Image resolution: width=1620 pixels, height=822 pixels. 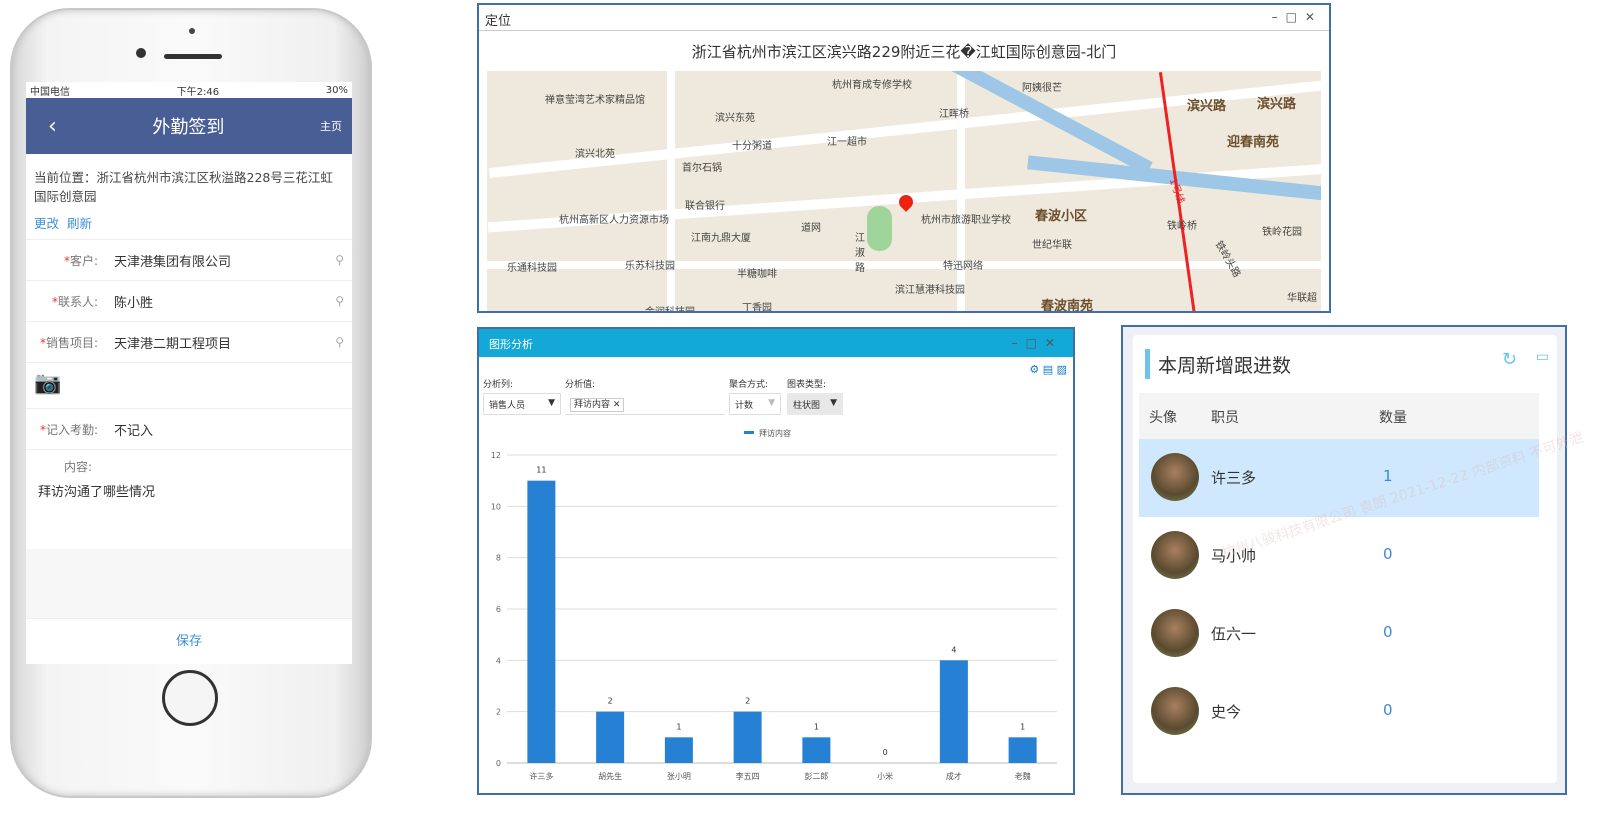 What do you see at coordinates (595, 100) in the screenshot?
I see `map-label: 禅意莹湾艺术家精品馆` at bounding box center [595, 100].